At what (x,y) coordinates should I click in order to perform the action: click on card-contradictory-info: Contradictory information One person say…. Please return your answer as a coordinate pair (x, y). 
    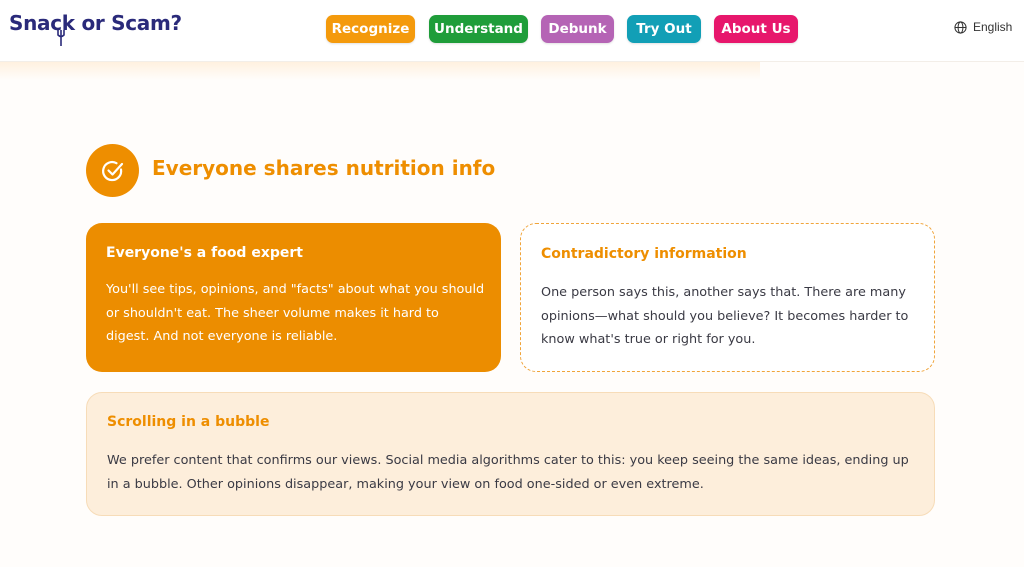
    Looking at the image, I should click on (727, 297).